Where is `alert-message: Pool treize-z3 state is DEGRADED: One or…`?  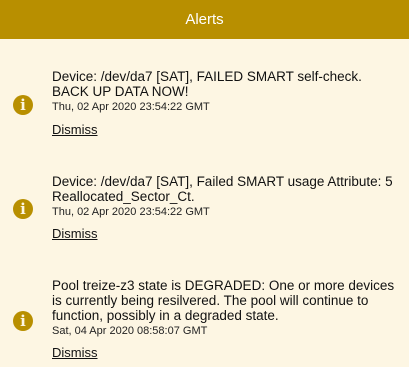
alert-message: Pool treize-z3 state is DEGRADED: One or… is located at coordinates (223, 300).